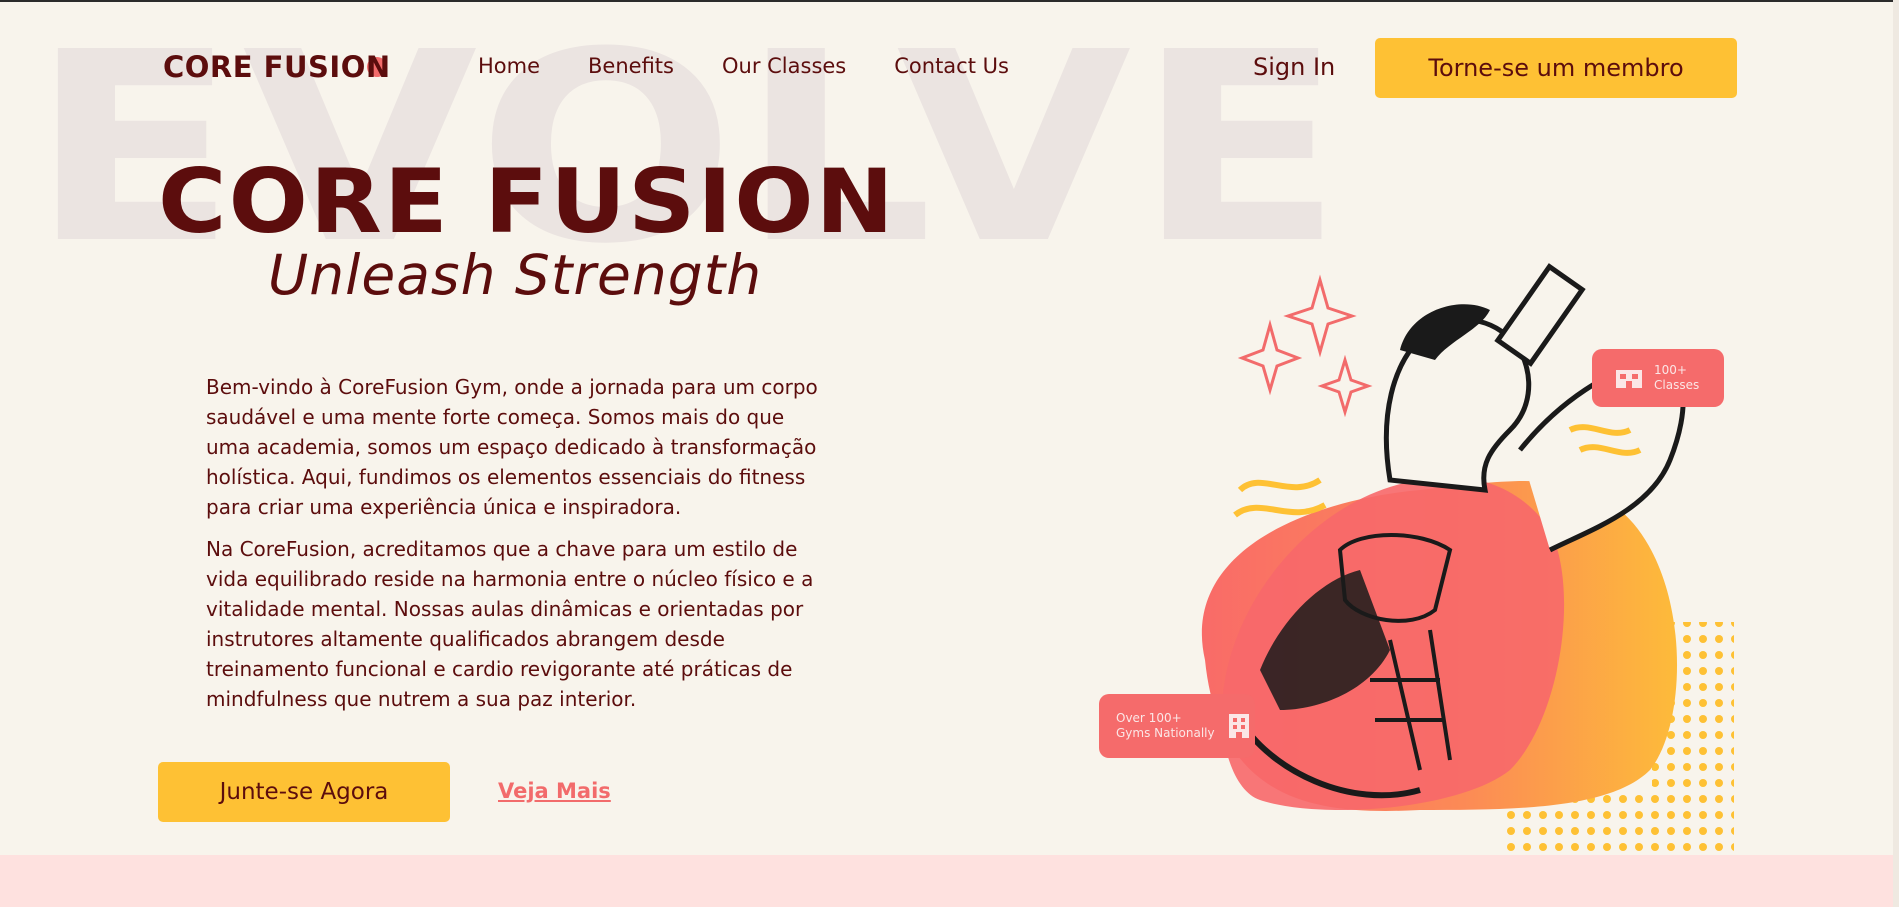 The image size is (1899, 907). What do you see at coordinates (1238, 726) in the screenshot?
I see `office-building-icon` at bounding box center [1238, 726].